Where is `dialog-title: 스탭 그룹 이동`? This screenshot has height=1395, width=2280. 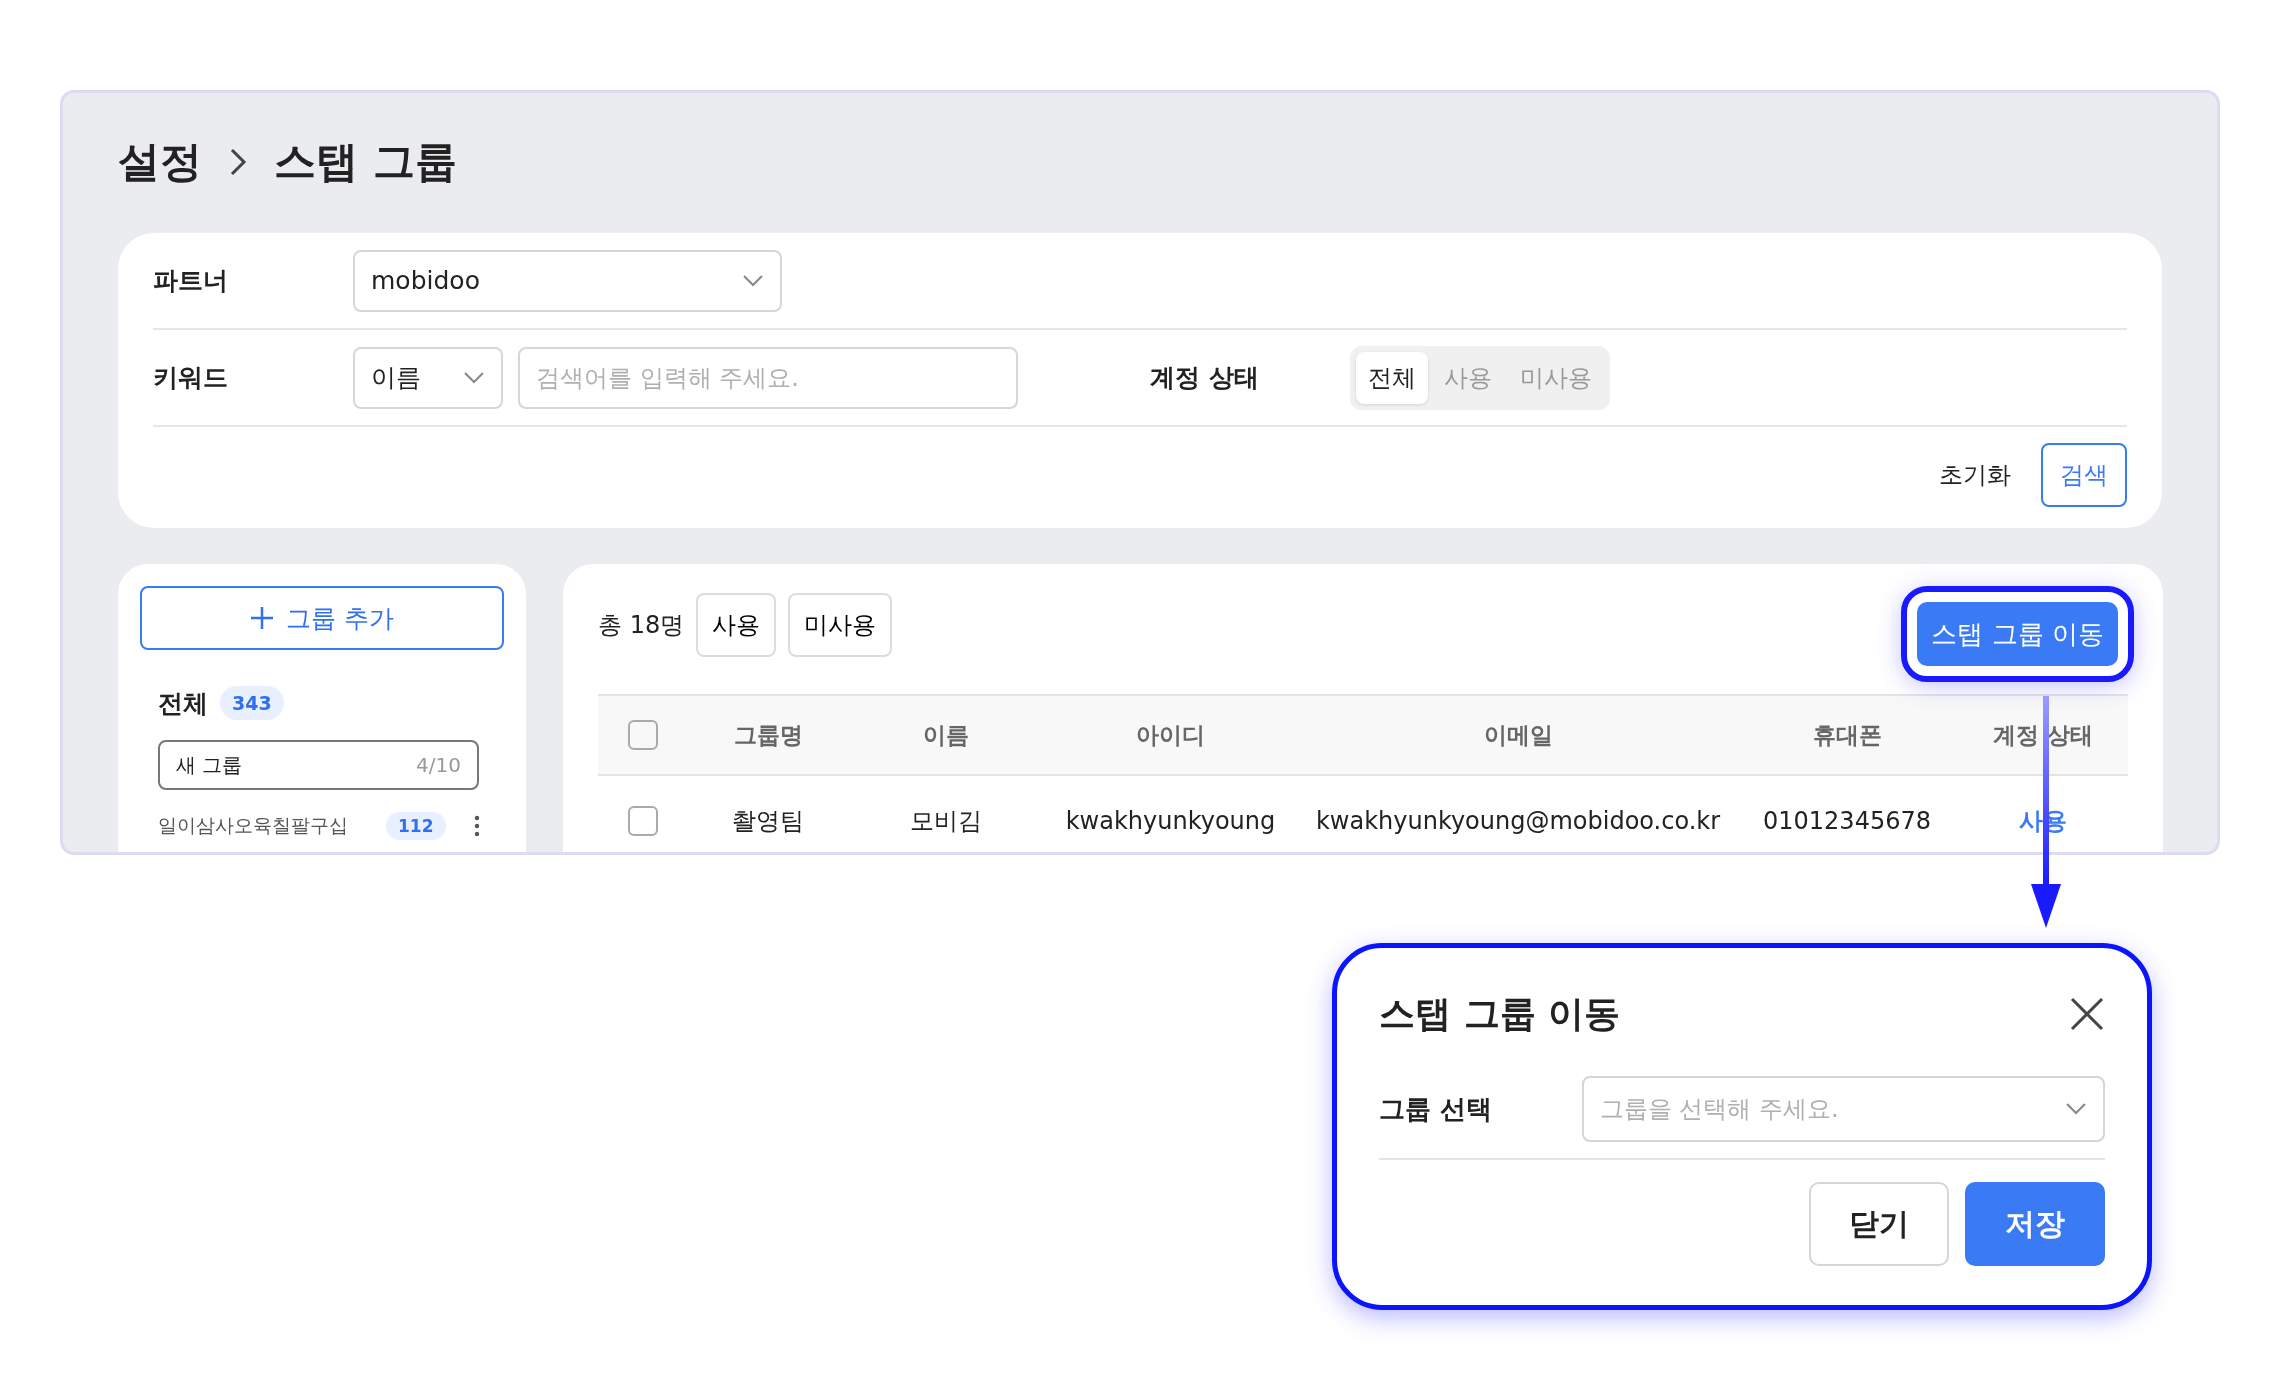
dialog-title: 스탭 그룹 이동 is located at coordinates (1500, 1013).